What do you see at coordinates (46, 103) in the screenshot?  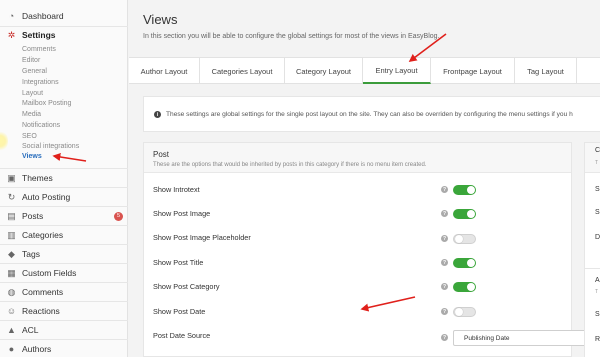 I see `settings-sub-mailbox-posting: Mailbox Posting` at bounding box center [46, 103].